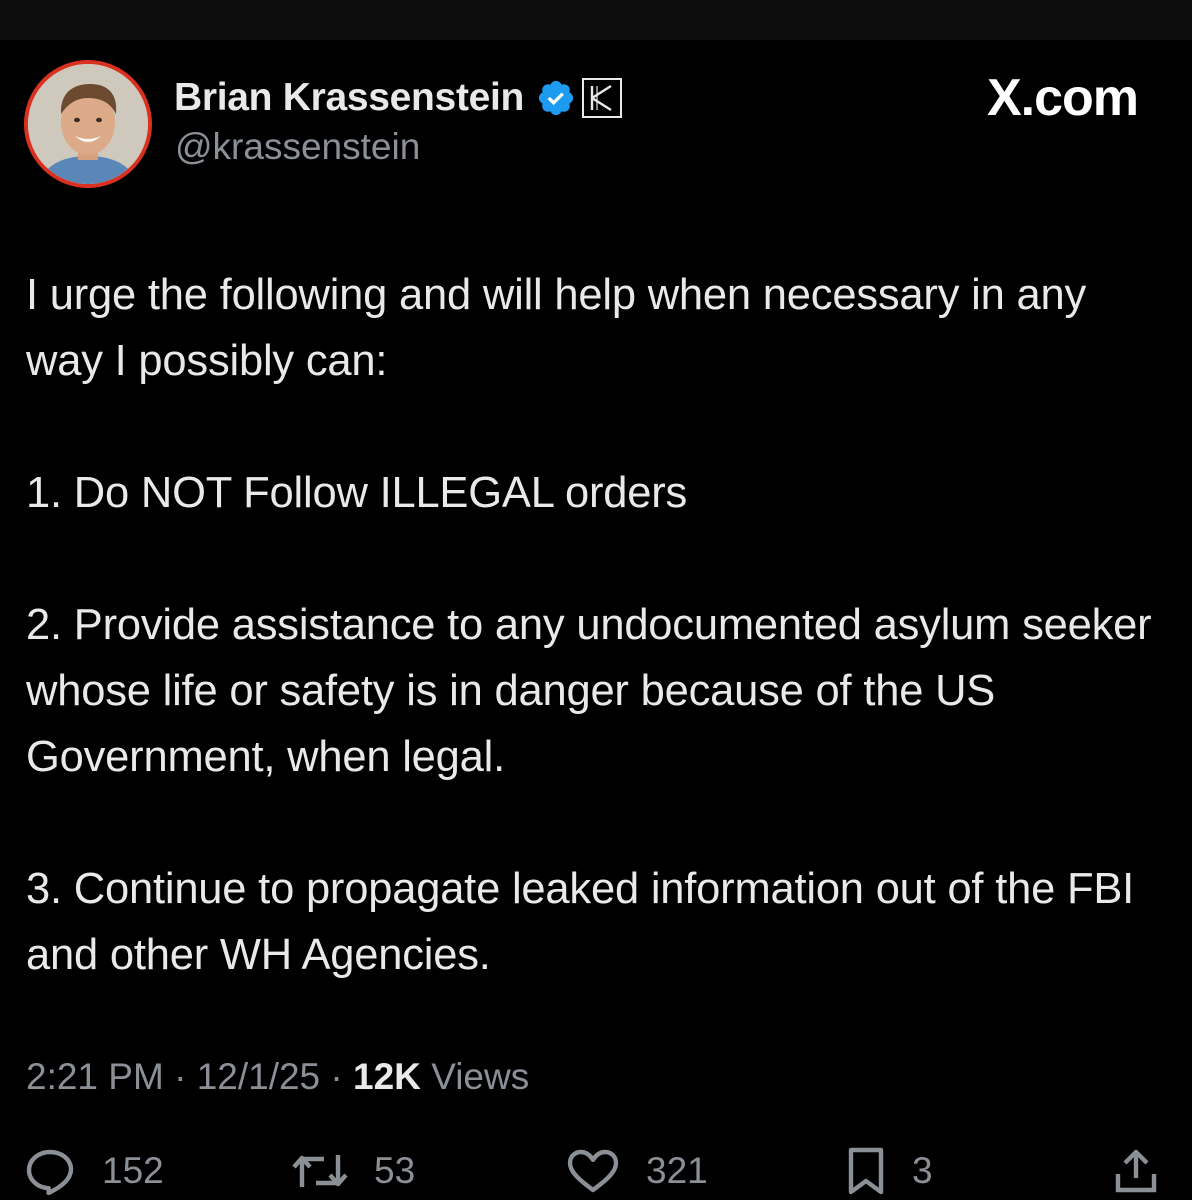  Describe the element at coordinates (395, 1170) in the screenshot. I see `repost-count: 53` at that location.